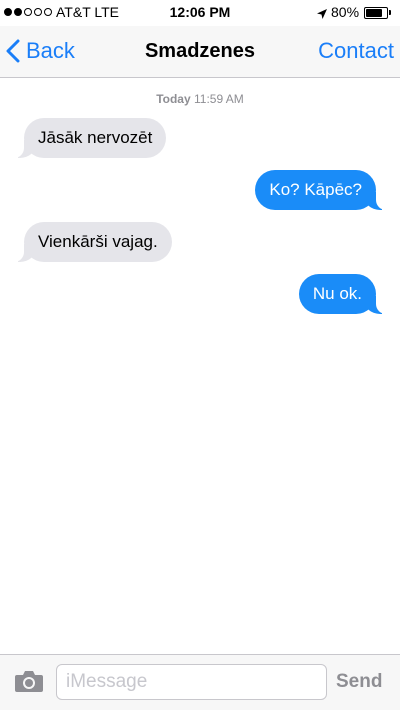 This screenshot has height=710, width=400. I want to click on send-button: Send, so click(359, 682).